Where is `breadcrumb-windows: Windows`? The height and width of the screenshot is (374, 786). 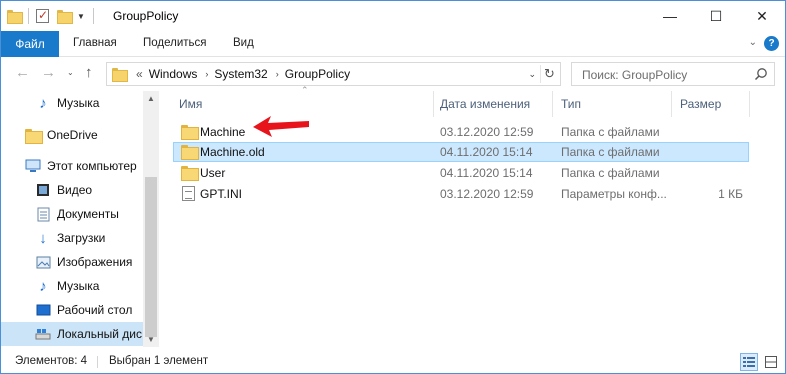
breadcrumb-windows: Windows is located at coordinates (173, 74).